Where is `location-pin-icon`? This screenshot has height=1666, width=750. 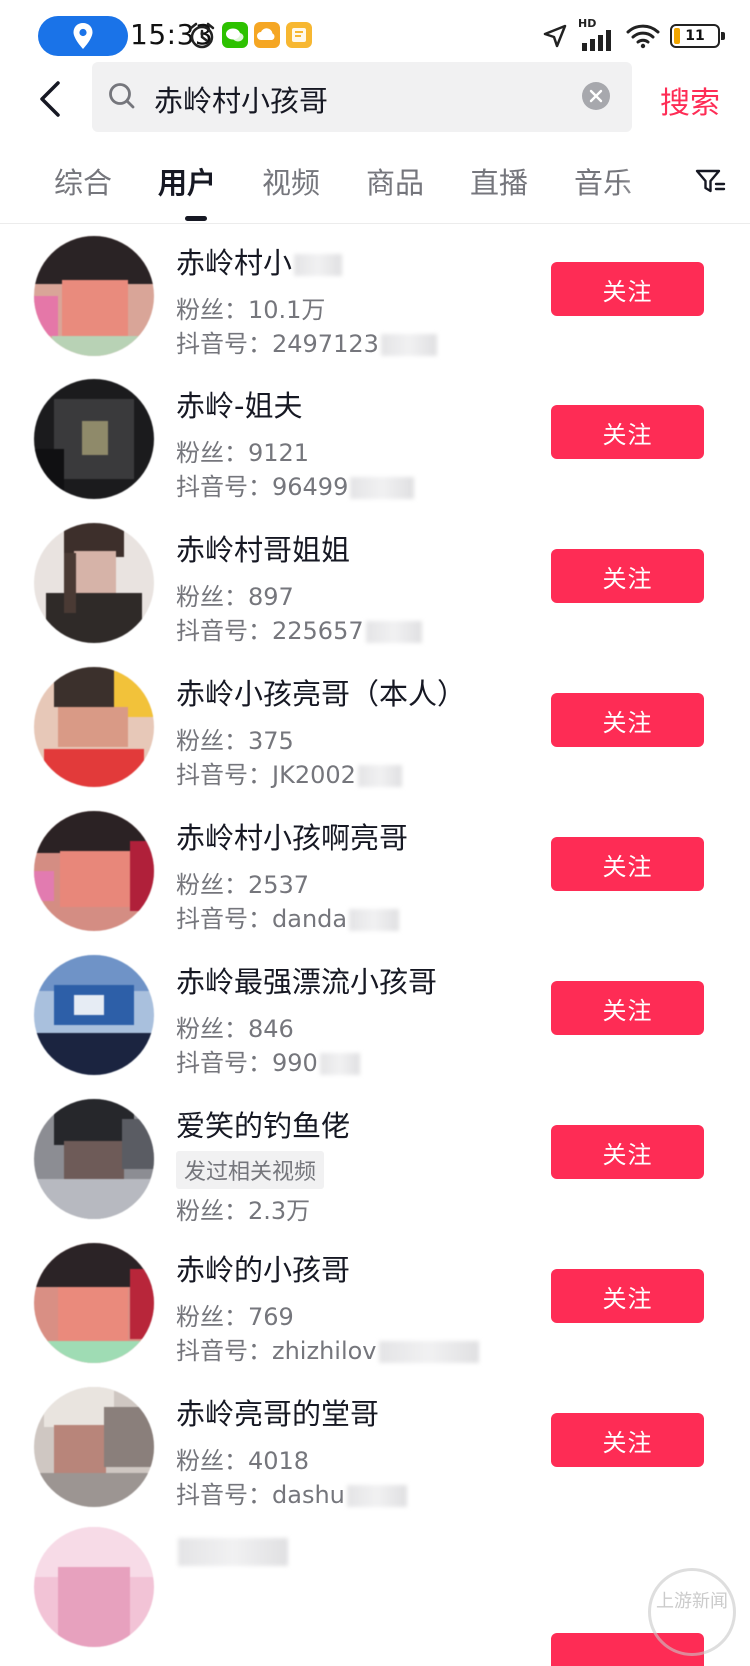 location-pin-icon is located at coordinates (83, 36).